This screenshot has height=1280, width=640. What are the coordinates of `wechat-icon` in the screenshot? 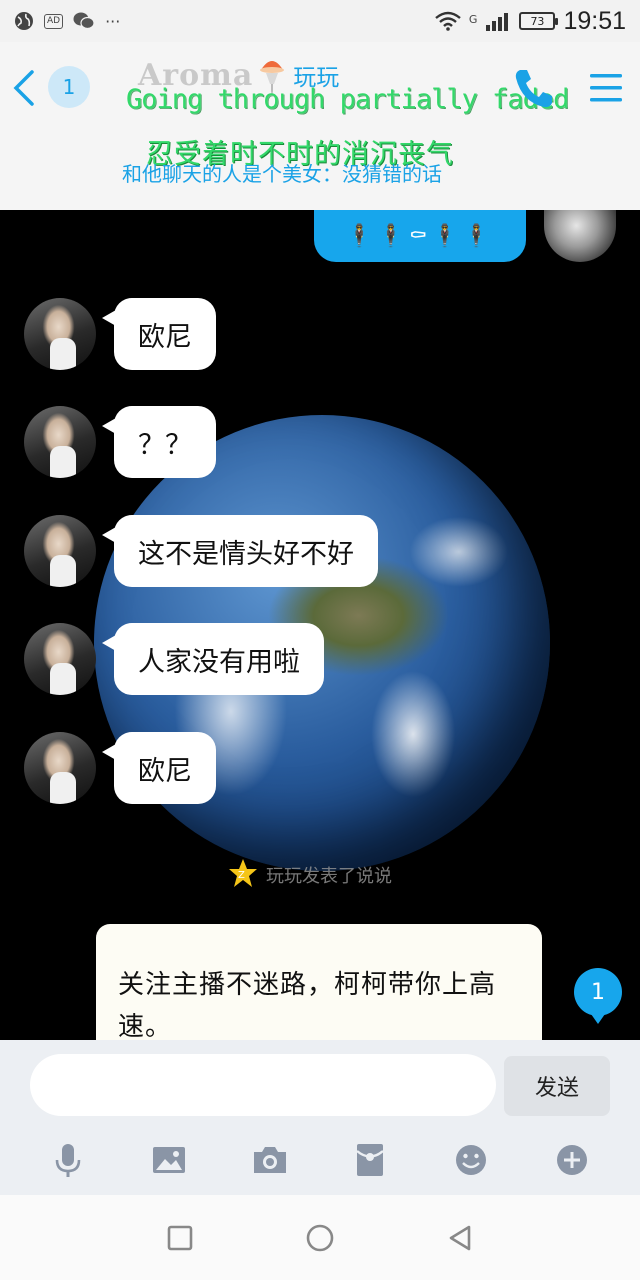 It's located at (84, 21).